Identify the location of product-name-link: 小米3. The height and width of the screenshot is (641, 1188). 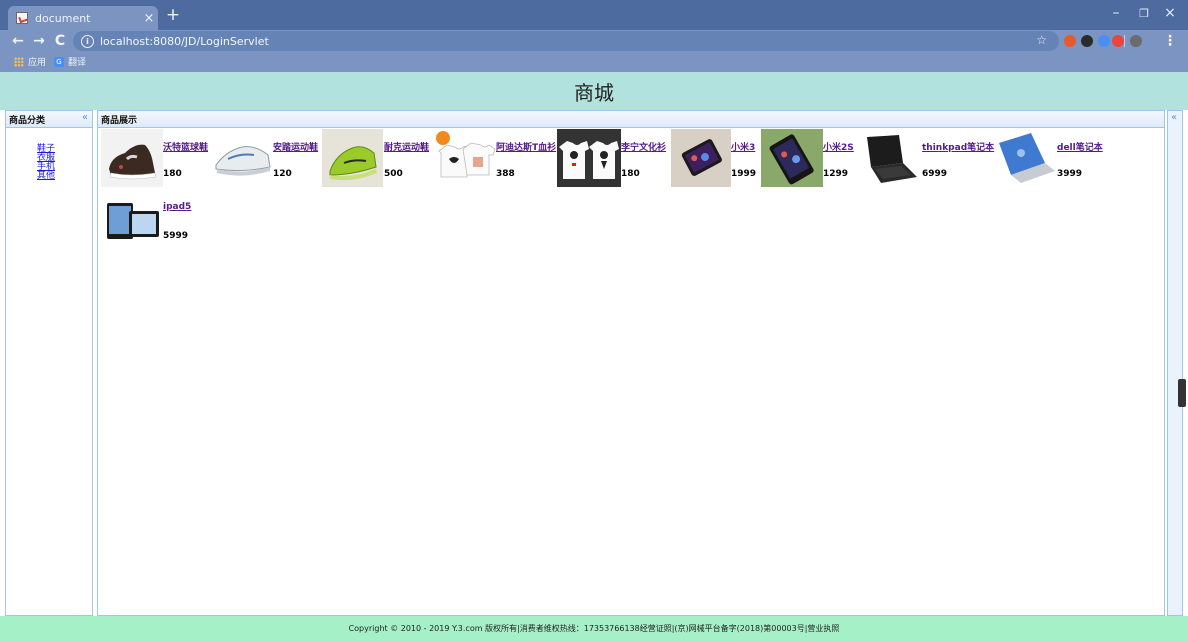
(743, 146).